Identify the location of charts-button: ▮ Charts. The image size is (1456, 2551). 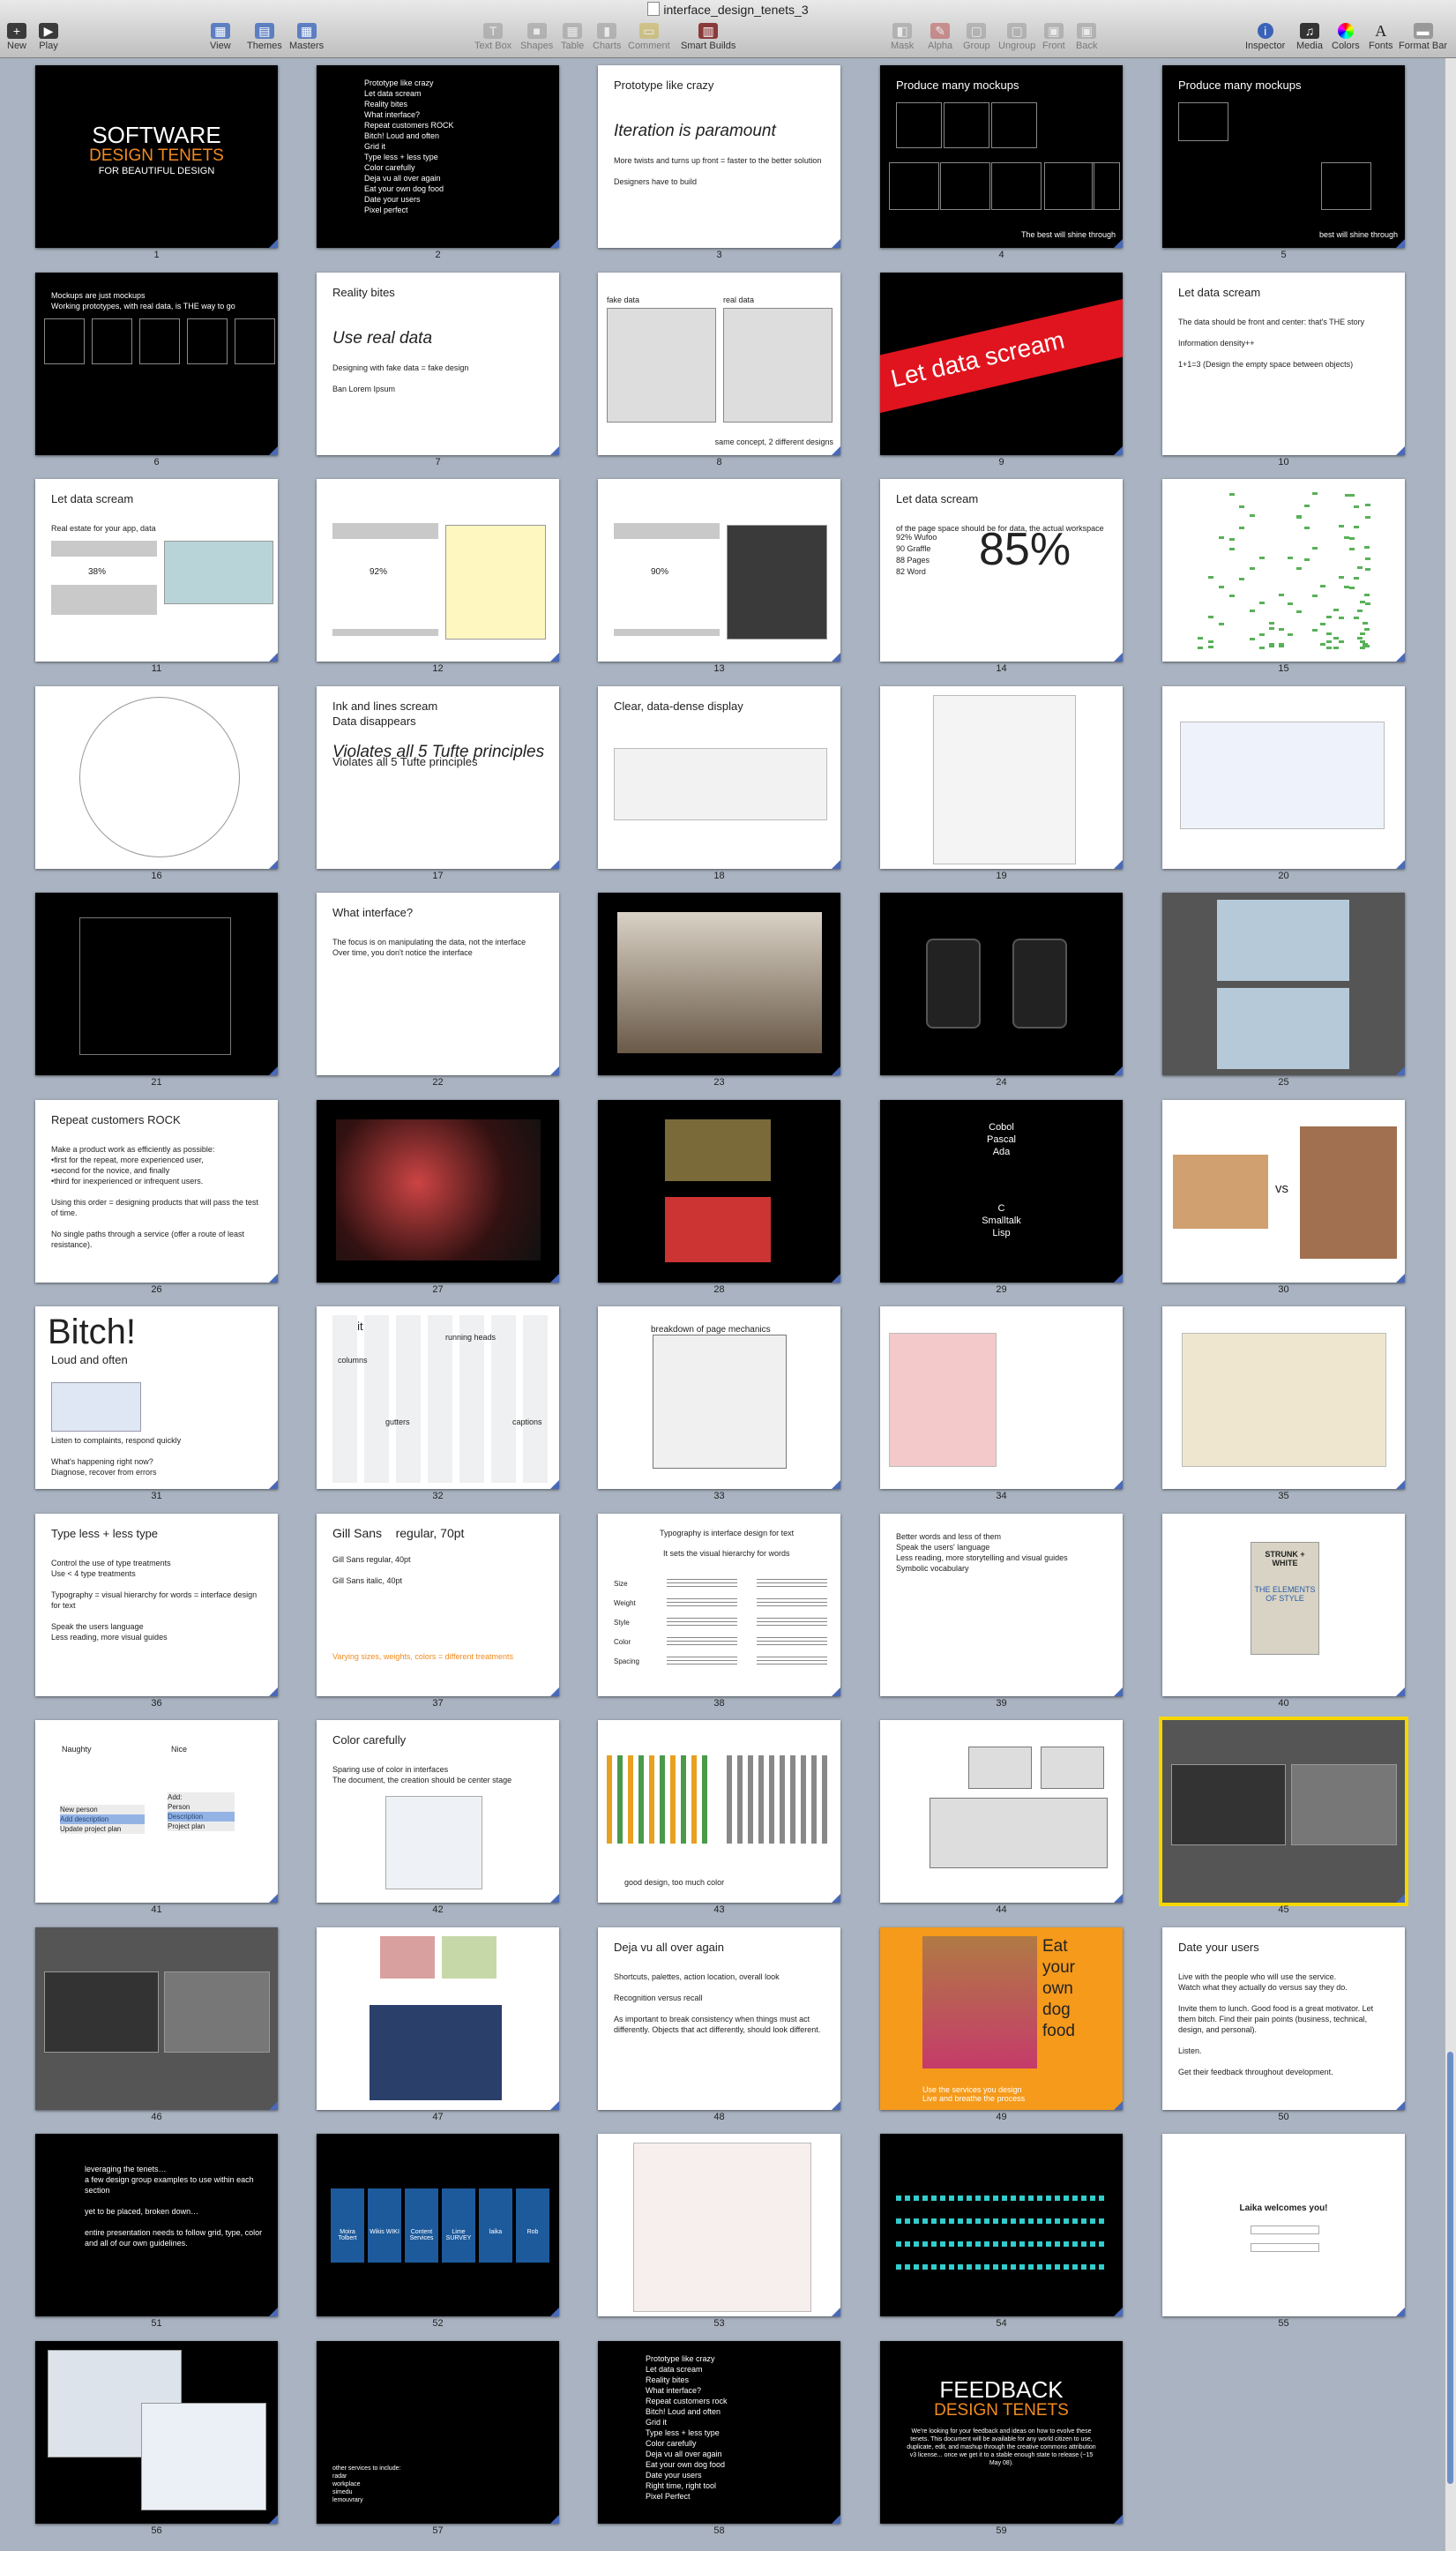
(607, 37).